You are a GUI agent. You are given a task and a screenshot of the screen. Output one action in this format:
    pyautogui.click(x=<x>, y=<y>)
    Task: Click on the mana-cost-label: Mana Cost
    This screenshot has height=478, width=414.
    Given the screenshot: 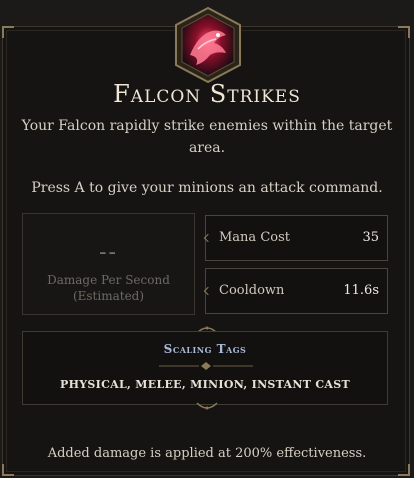 What is the action you would take?
    pyautogui.click(x=254, y=237)
    